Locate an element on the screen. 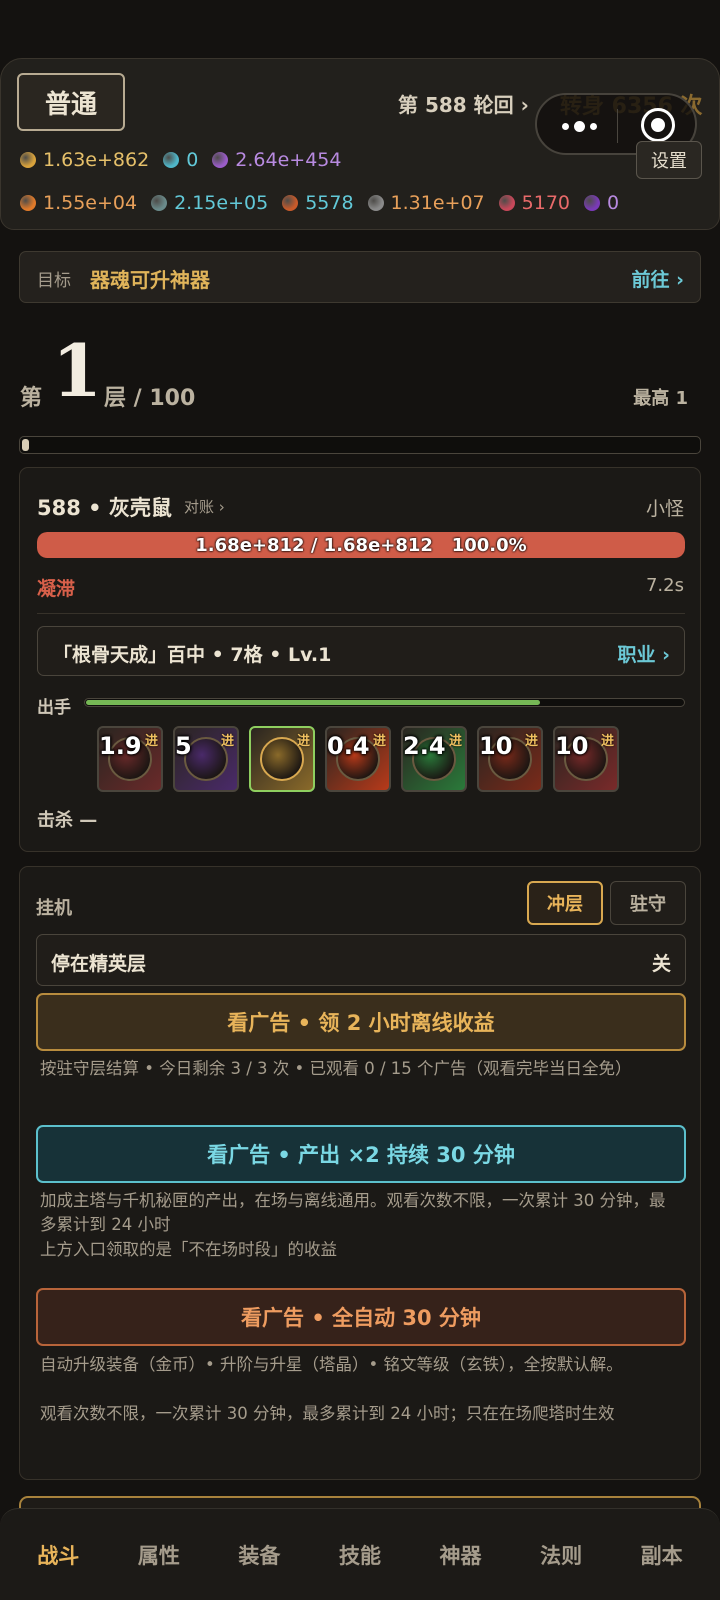  status-effect-label: 凝滞 is located at coordinates (56, 589).